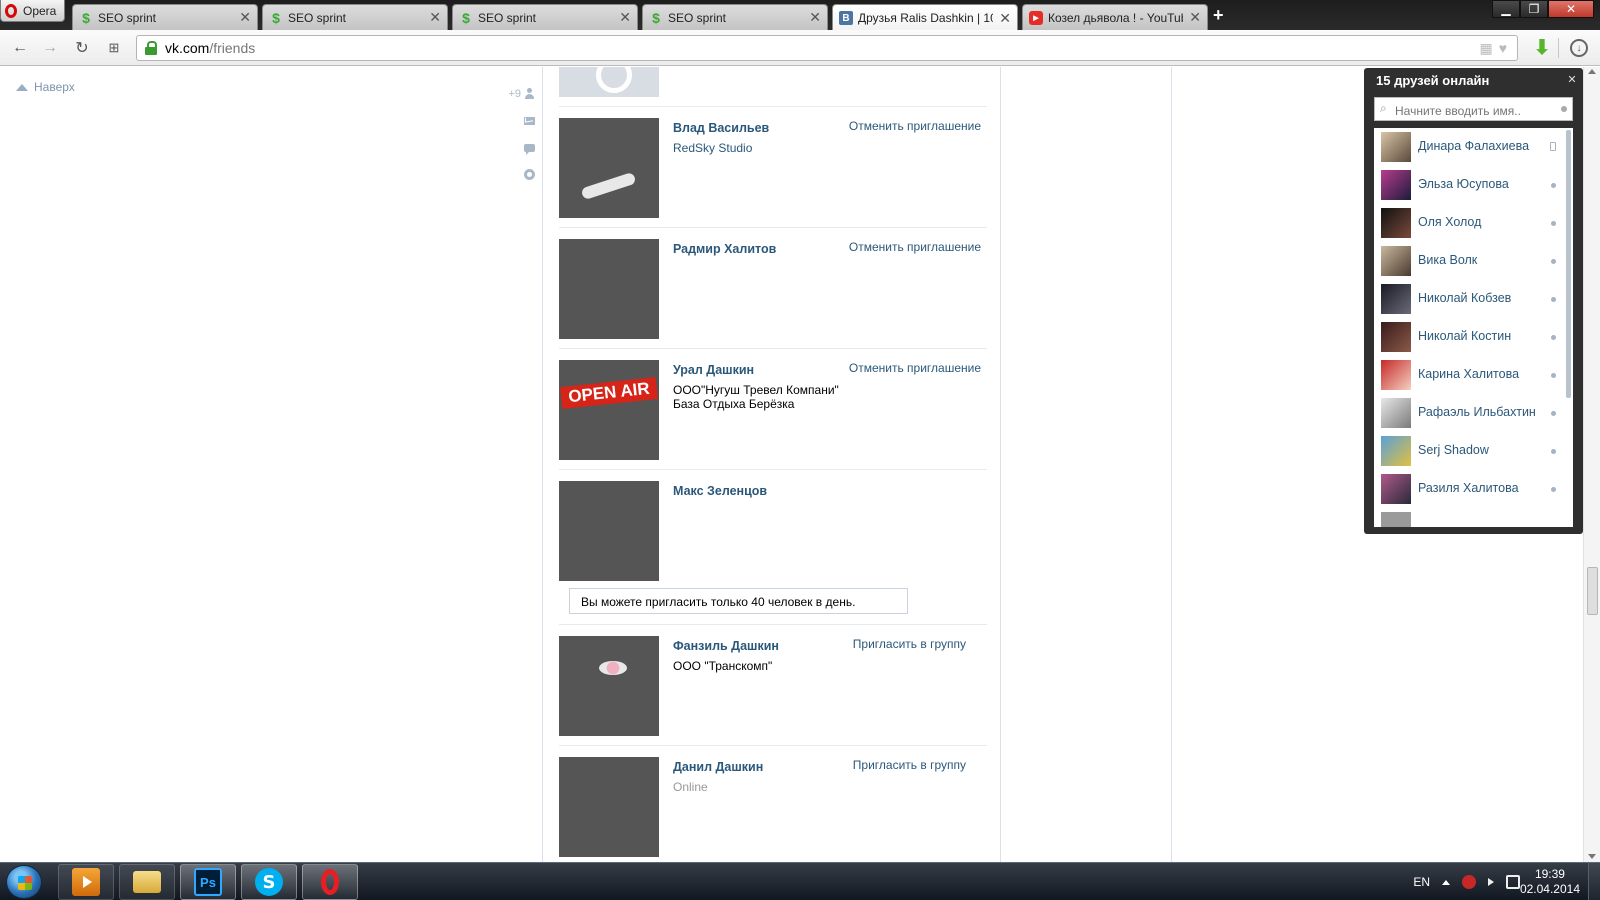  I want to click on taskbar-skype: S, so click(269, 882).